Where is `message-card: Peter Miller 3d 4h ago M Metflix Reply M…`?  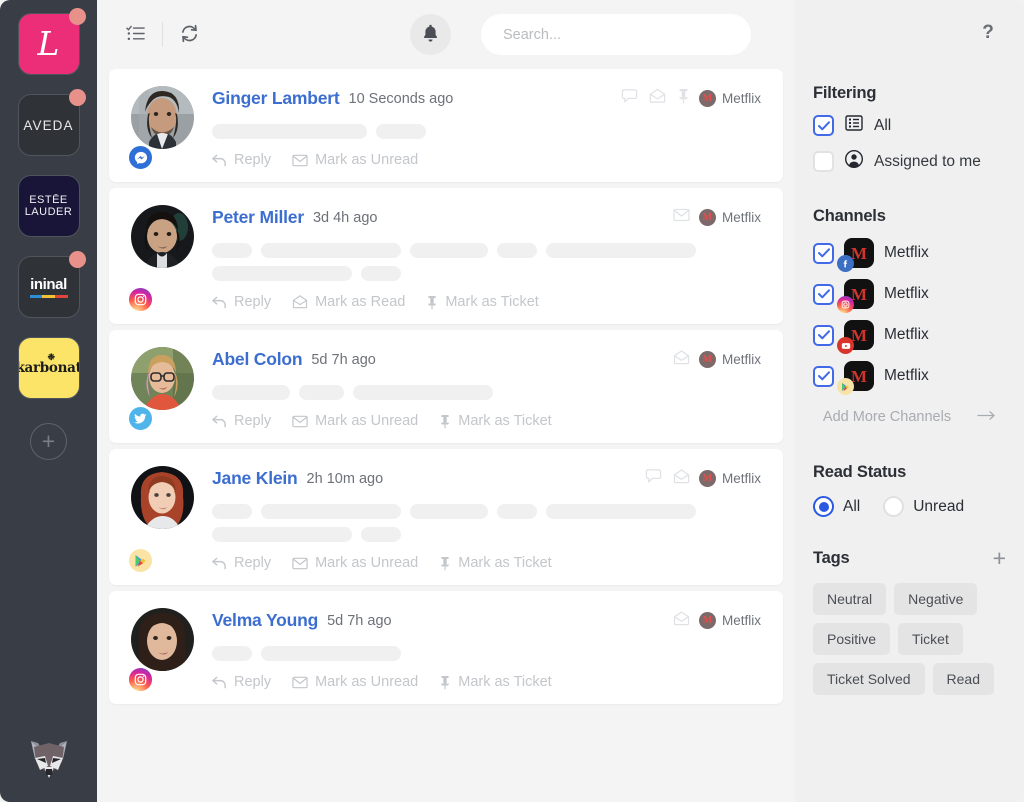
message-card: Peter Miller 3d 4h ago M Metflix Reply M… is located at coordinates (446, 256).